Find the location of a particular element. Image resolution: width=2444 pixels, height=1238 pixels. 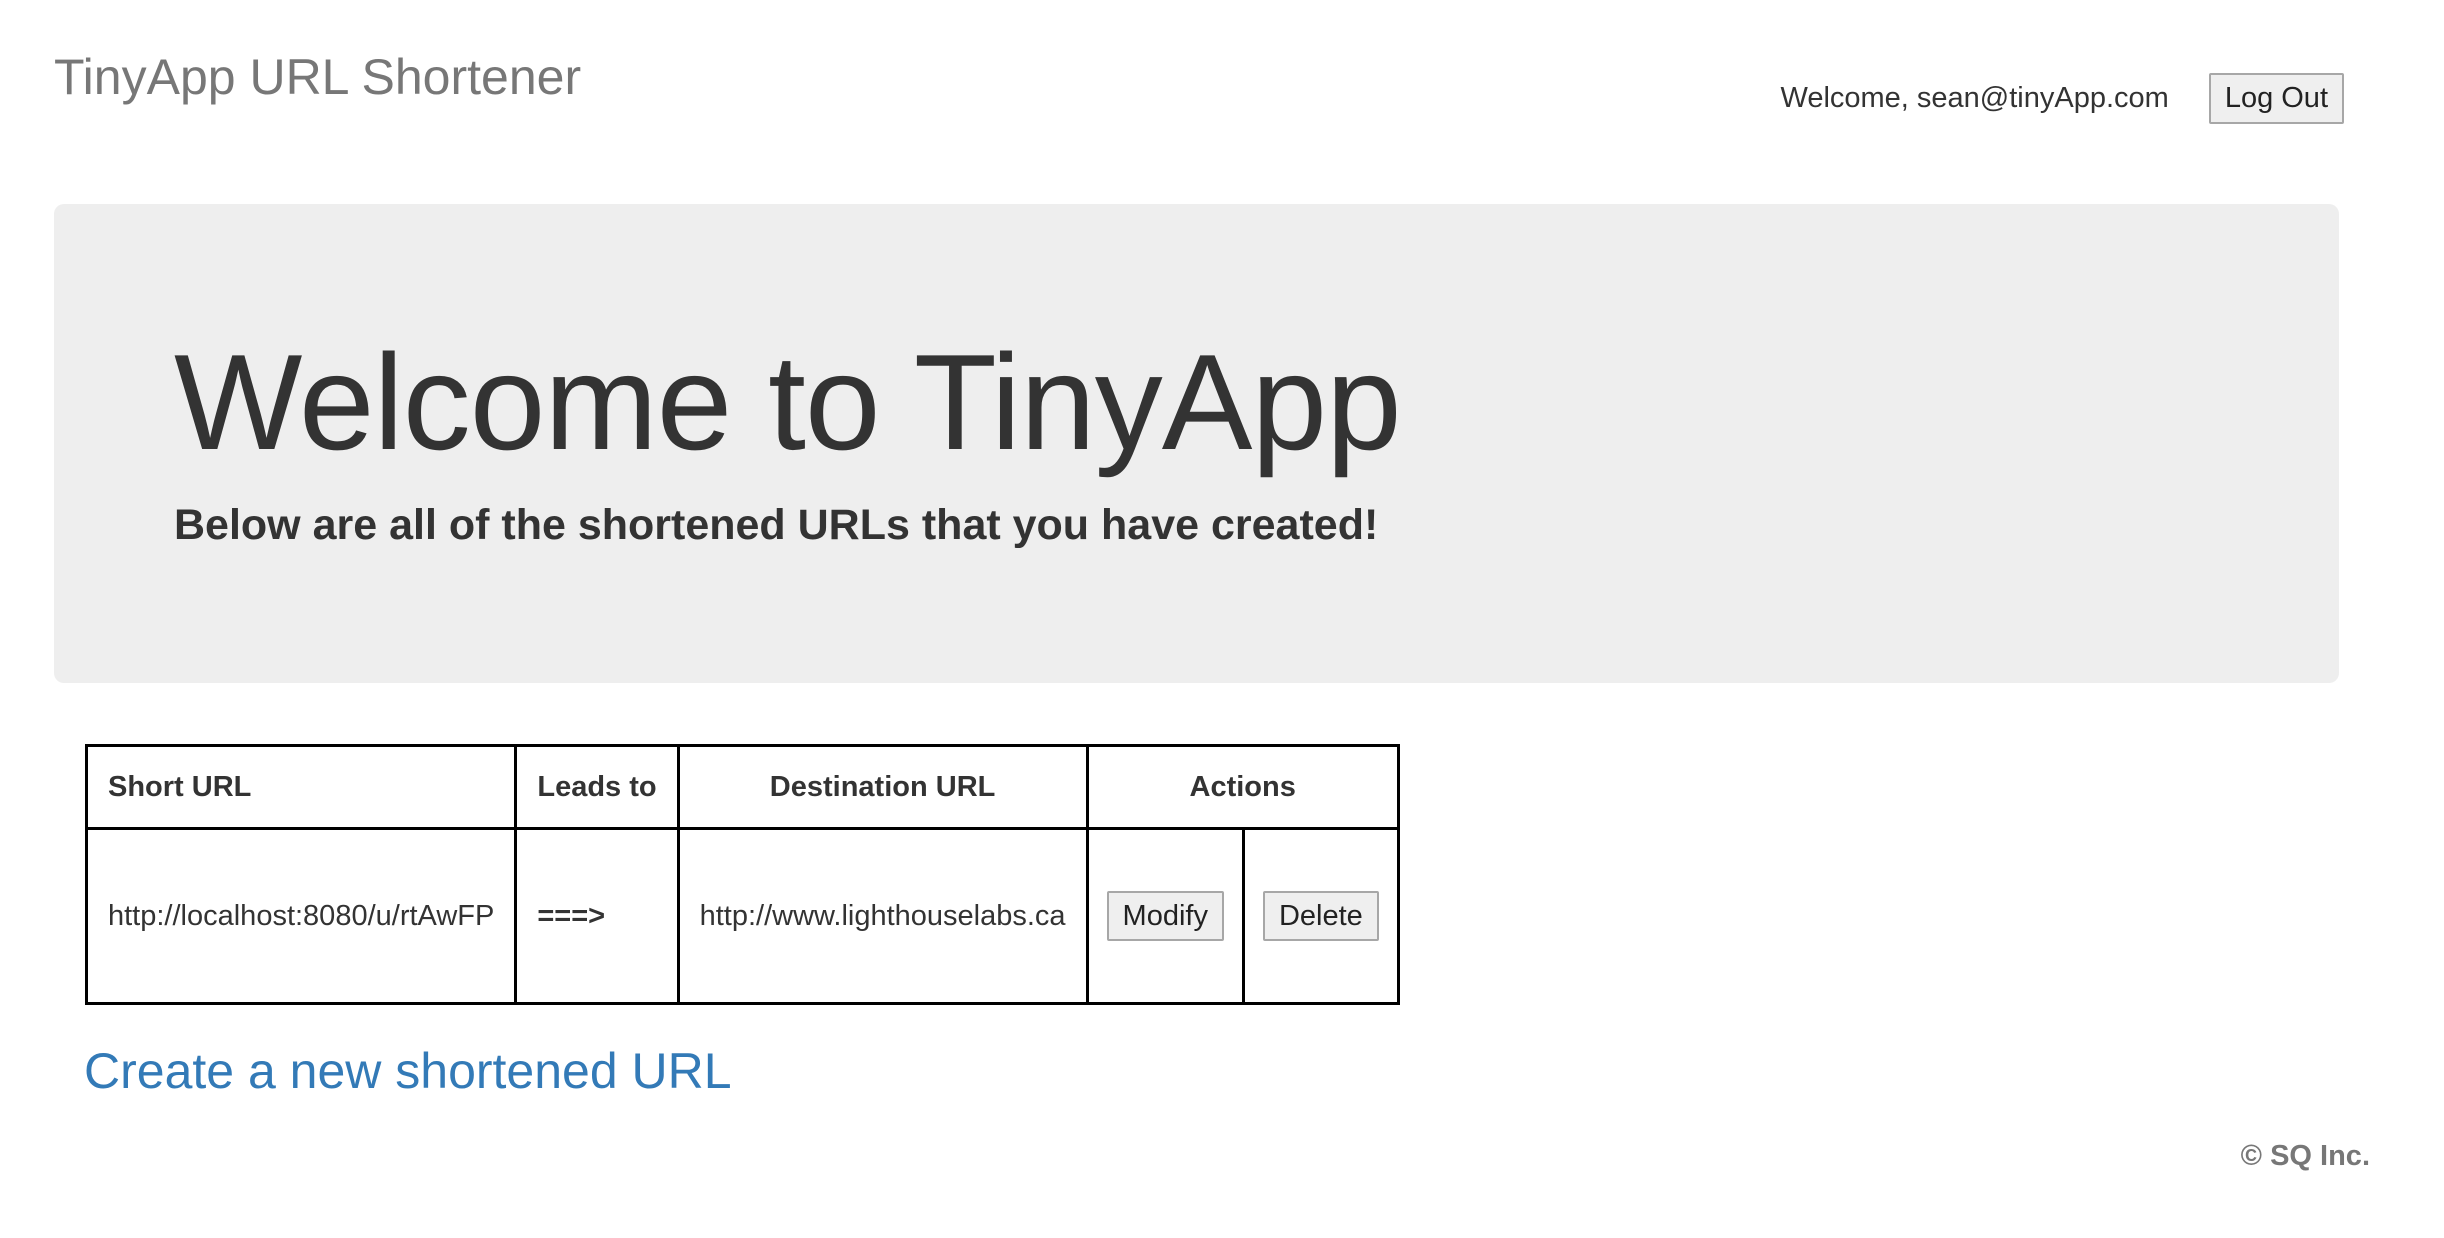

modify-button: Modify is located at coordinates (1165, 916).